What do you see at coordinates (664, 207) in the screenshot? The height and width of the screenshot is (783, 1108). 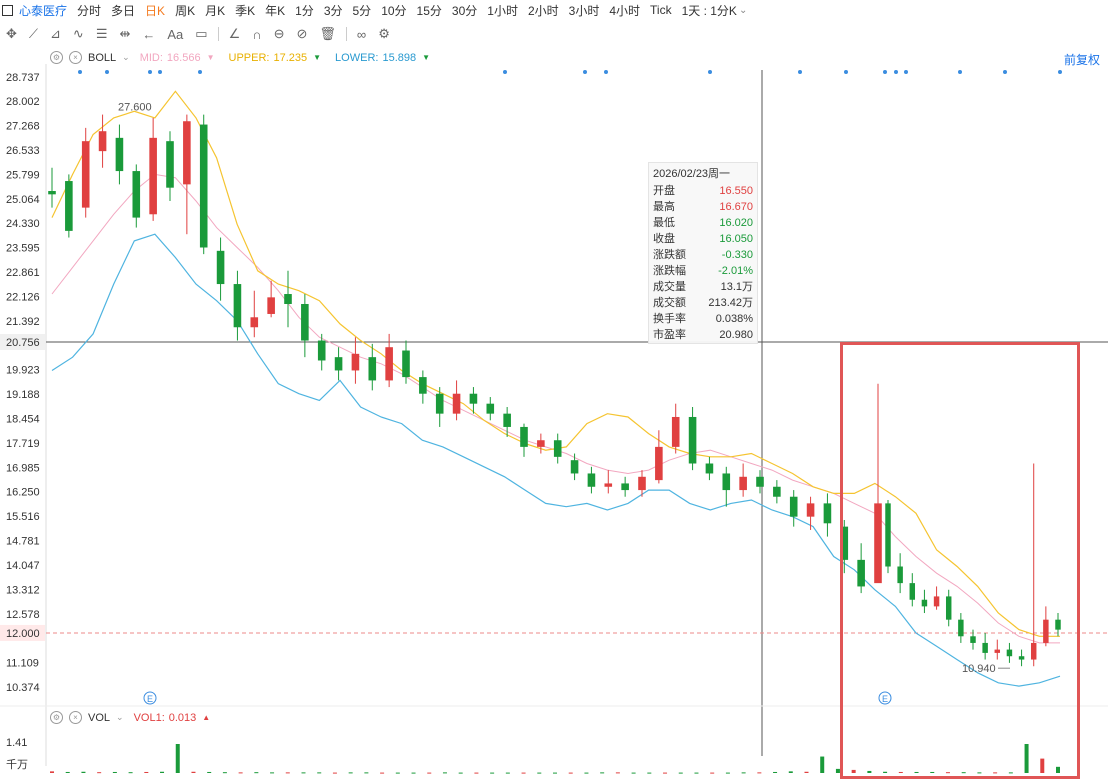 I see `tooltip-key: 最高` at bounding box center [664, 207].